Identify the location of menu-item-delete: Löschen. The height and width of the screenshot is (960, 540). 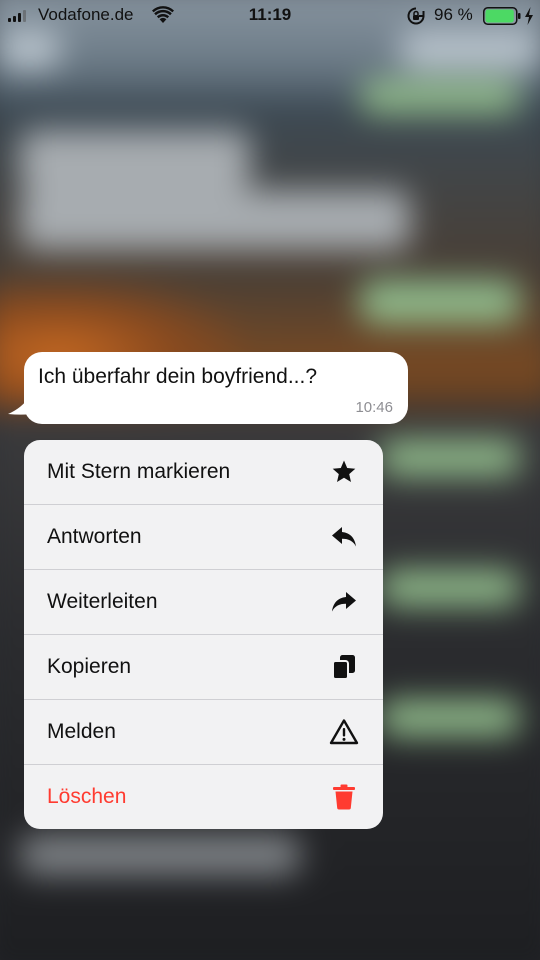
(203, 797).